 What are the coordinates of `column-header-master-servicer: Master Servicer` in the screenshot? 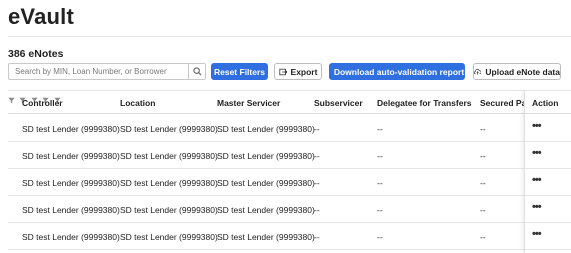 It's located at (248, 103).